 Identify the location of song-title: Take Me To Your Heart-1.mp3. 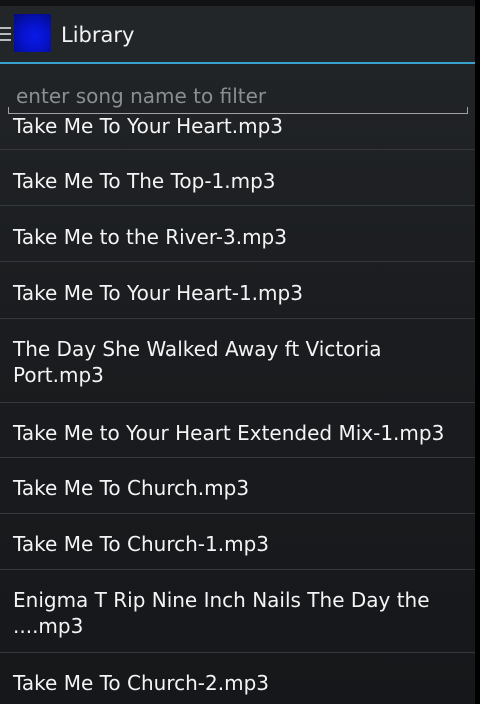
(158, 293).